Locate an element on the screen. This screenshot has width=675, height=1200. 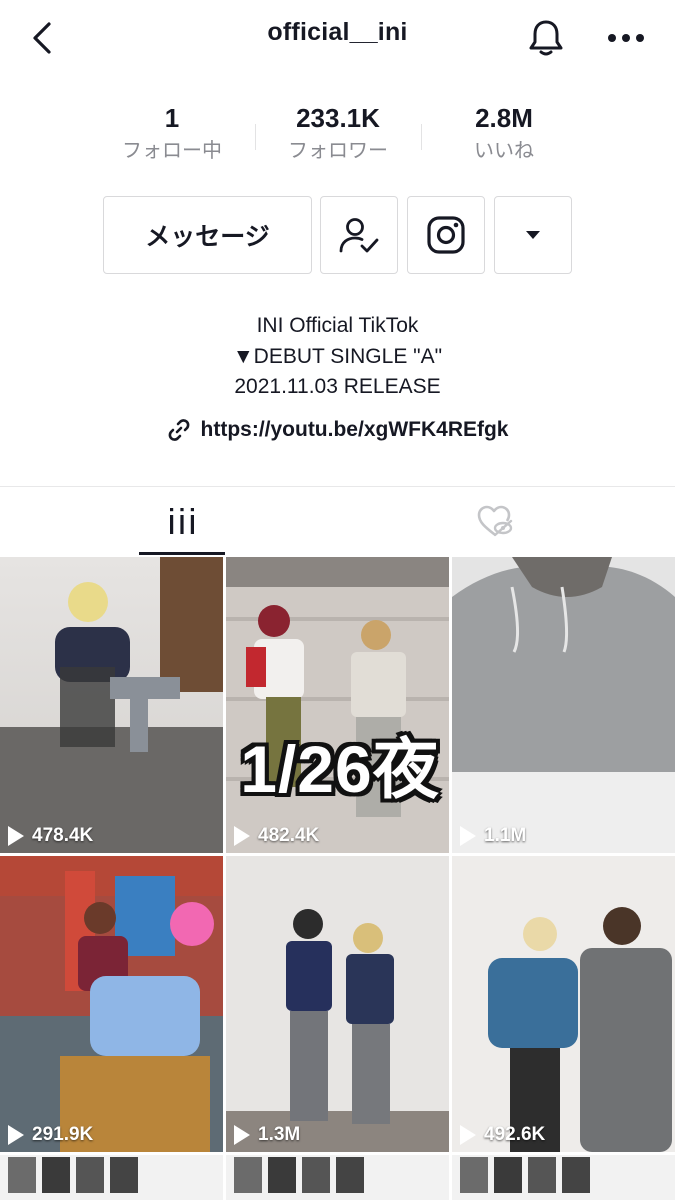
view-count-label: 1.3M is located at coordinates (279, 1134).